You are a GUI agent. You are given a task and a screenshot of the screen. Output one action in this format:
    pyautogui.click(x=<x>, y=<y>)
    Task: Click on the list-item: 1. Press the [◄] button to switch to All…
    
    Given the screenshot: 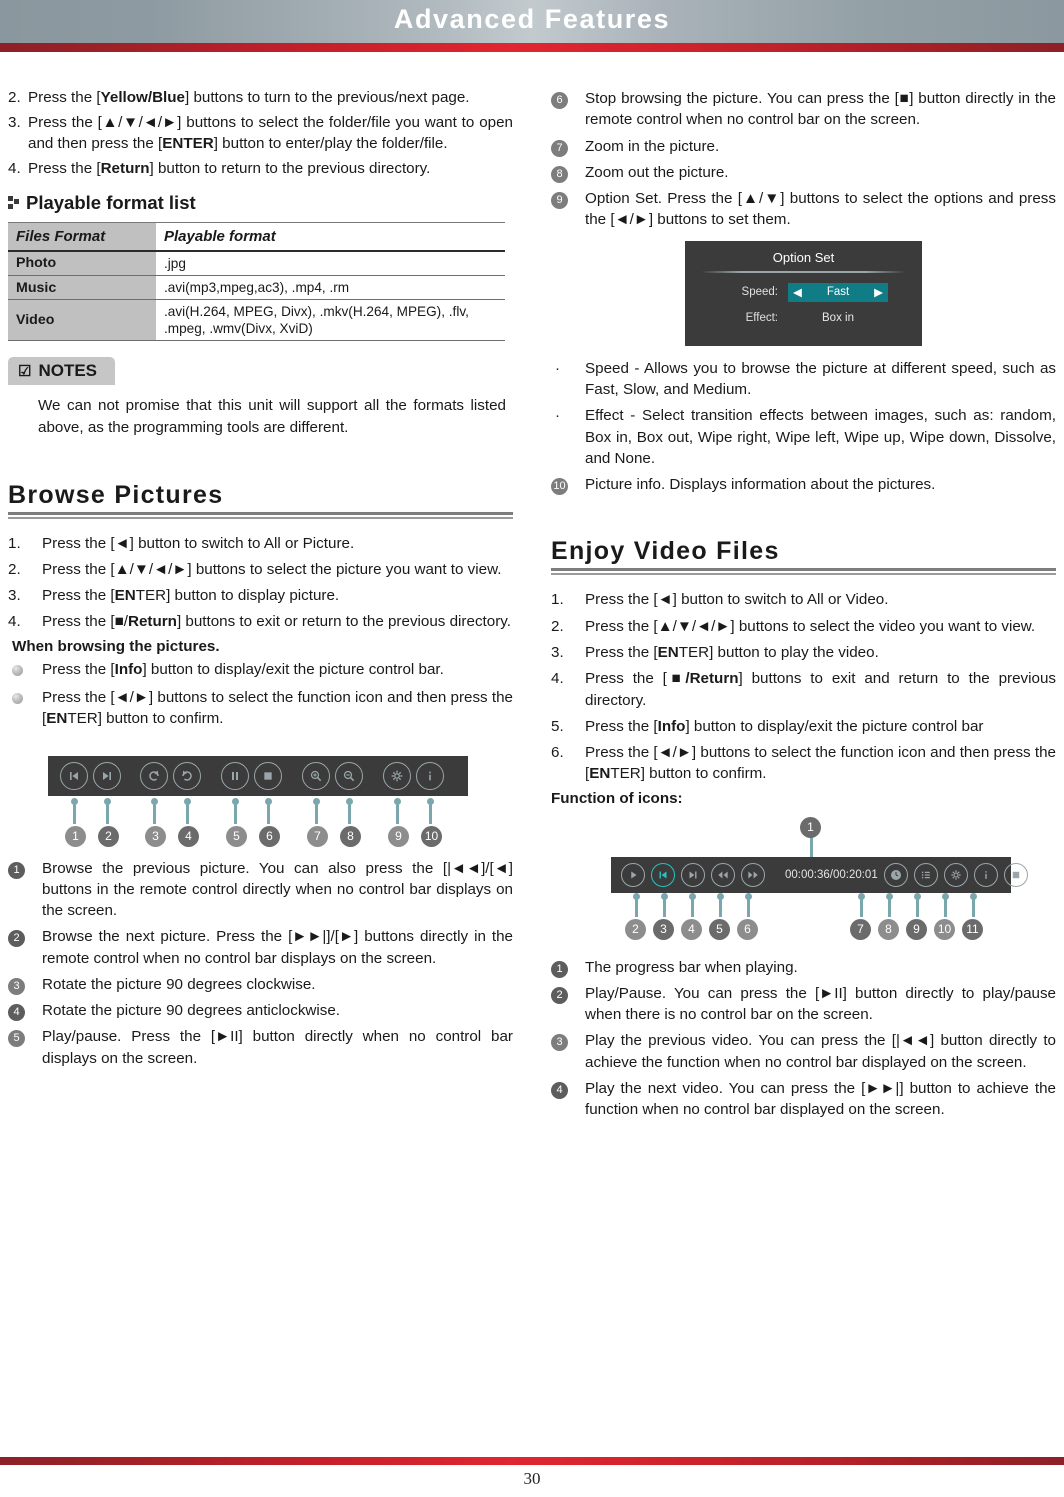 What is the action you would take?
    pyautogui.click(x=260, y=543)
    